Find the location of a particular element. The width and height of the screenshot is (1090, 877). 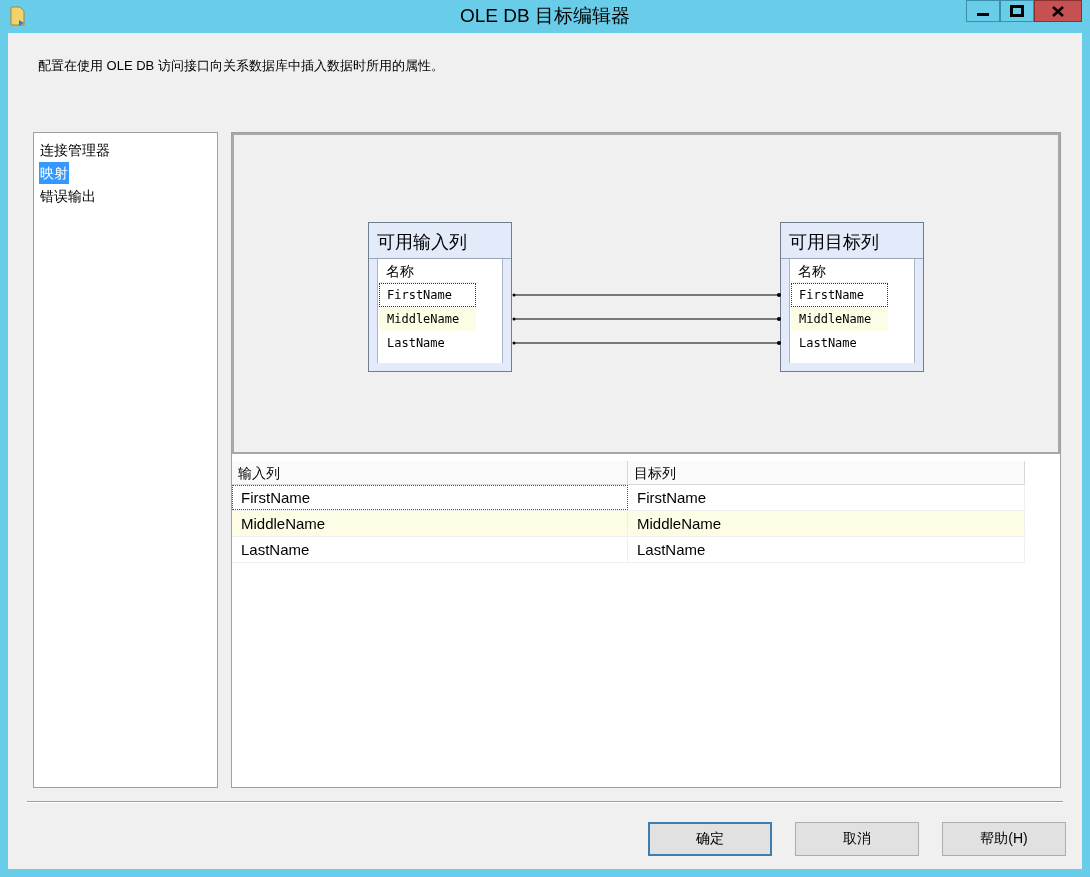

sidebar-item: 连接管理器 is located at coordinates (75, 149).